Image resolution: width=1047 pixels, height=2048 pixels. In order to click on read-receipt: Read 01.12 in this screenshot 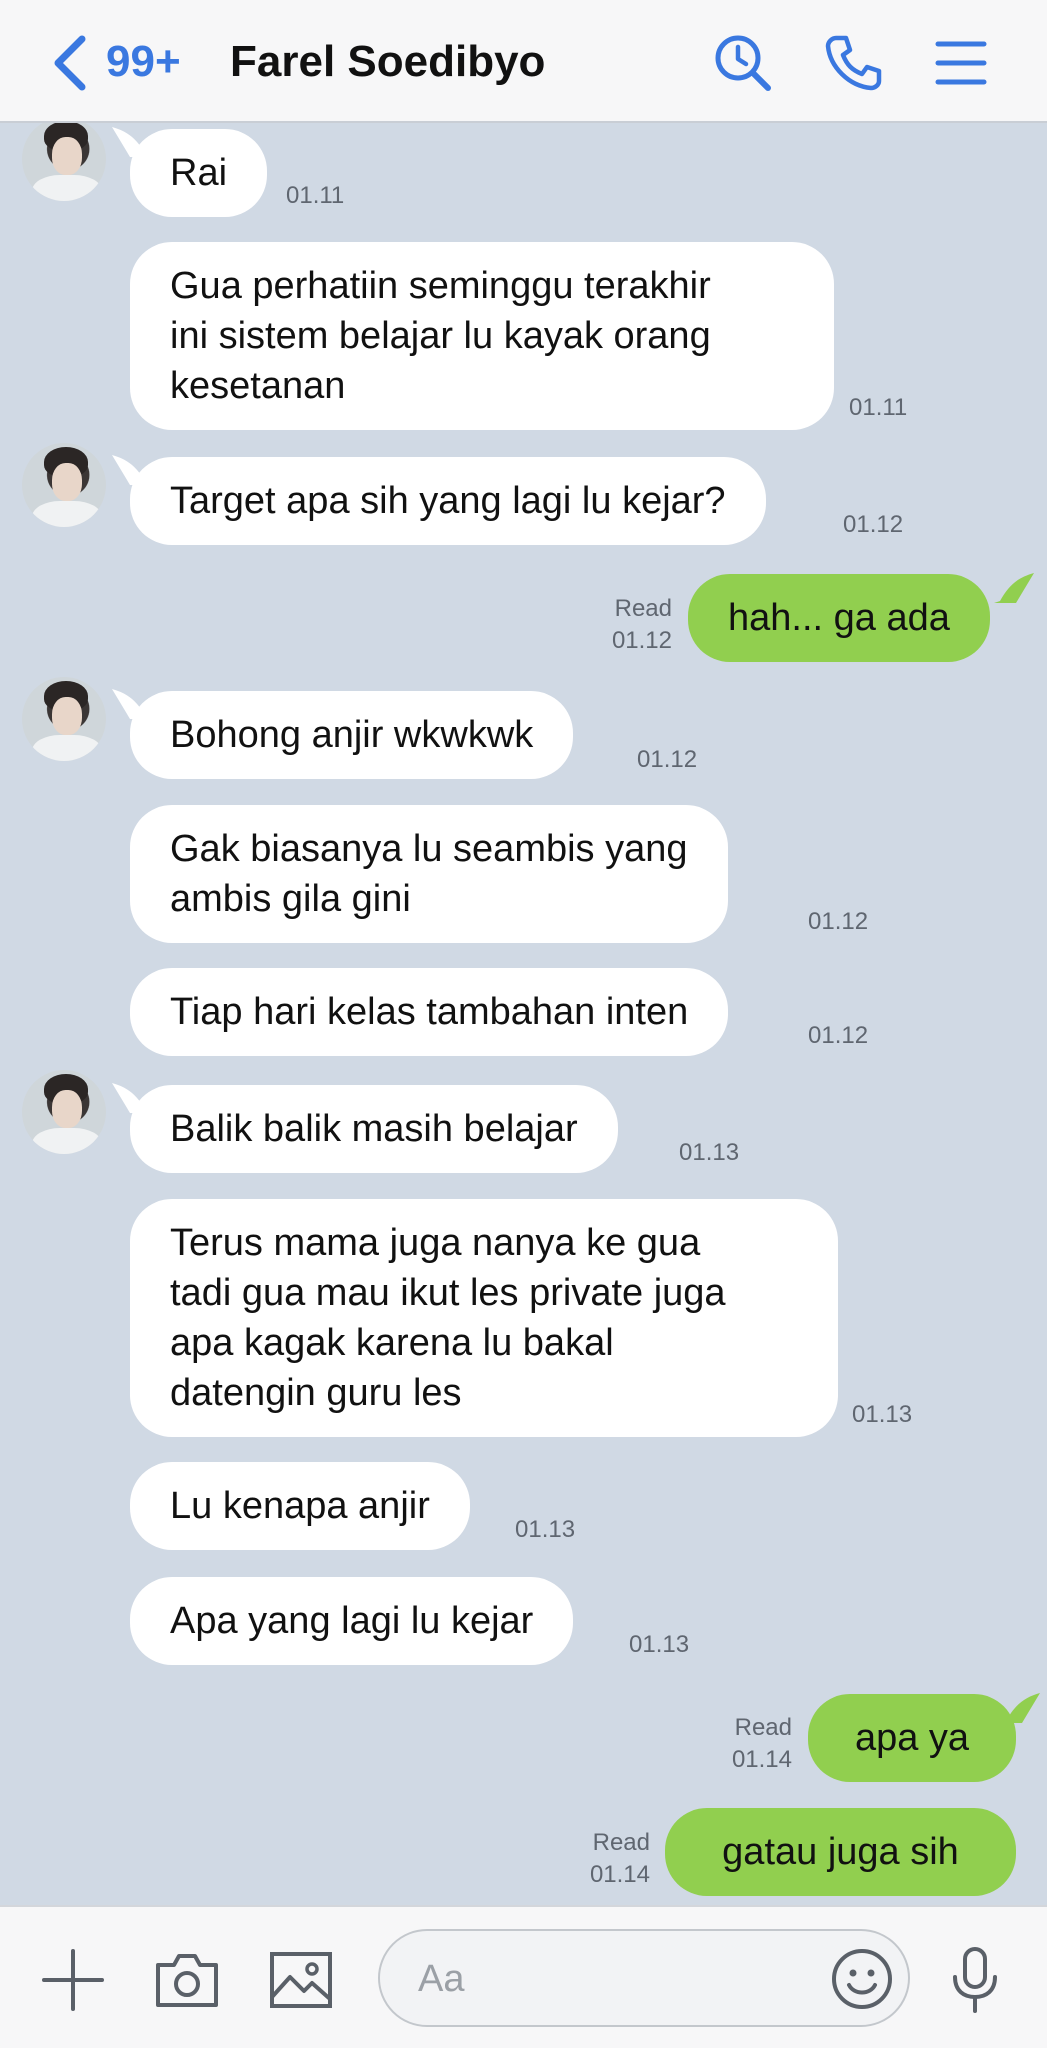, I will do `click(636, 625)`.